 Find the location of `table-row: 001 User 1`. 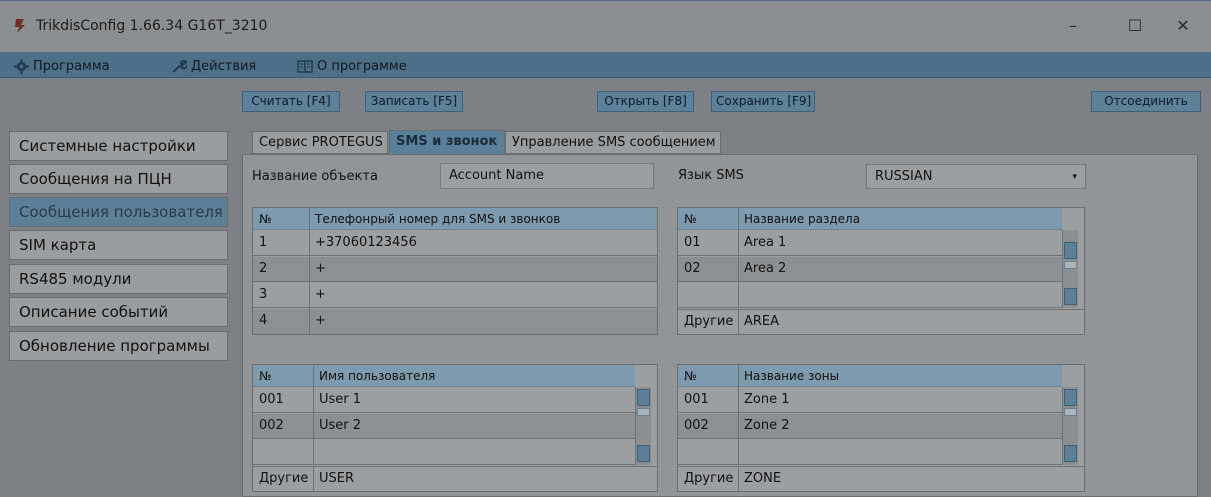

table-row: 001 User 1 is located at coordinates (444, 400).